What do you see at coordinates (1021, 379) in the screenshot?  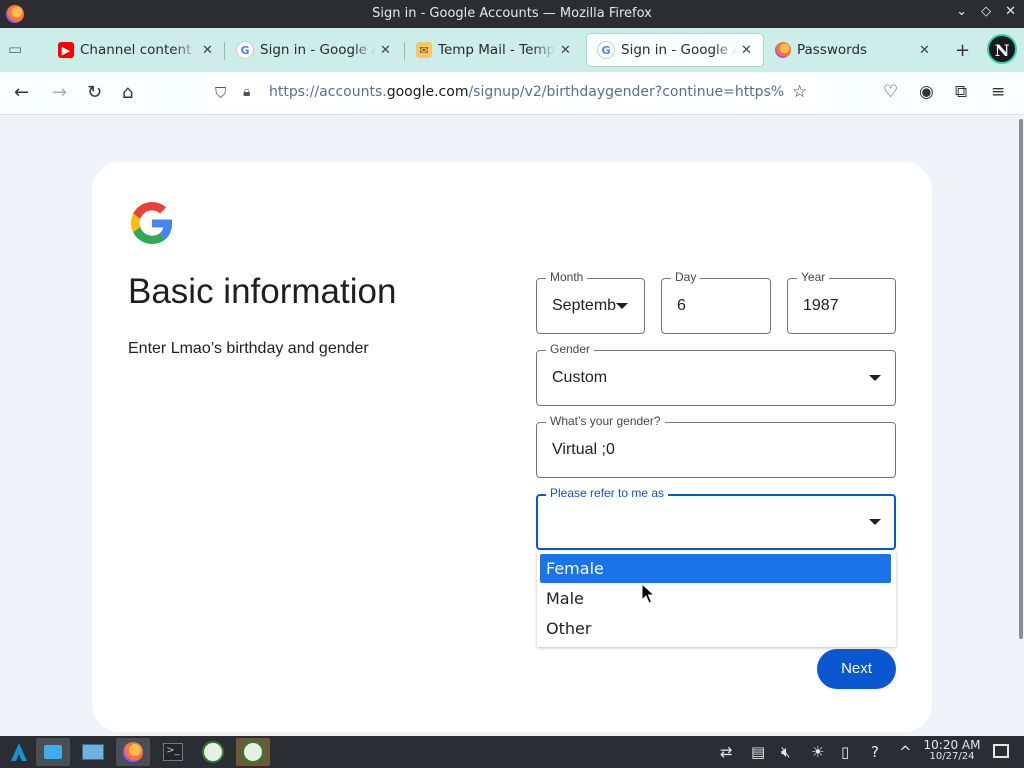 I see `scrollbar-thumb` at bounding box center [1021, 379].